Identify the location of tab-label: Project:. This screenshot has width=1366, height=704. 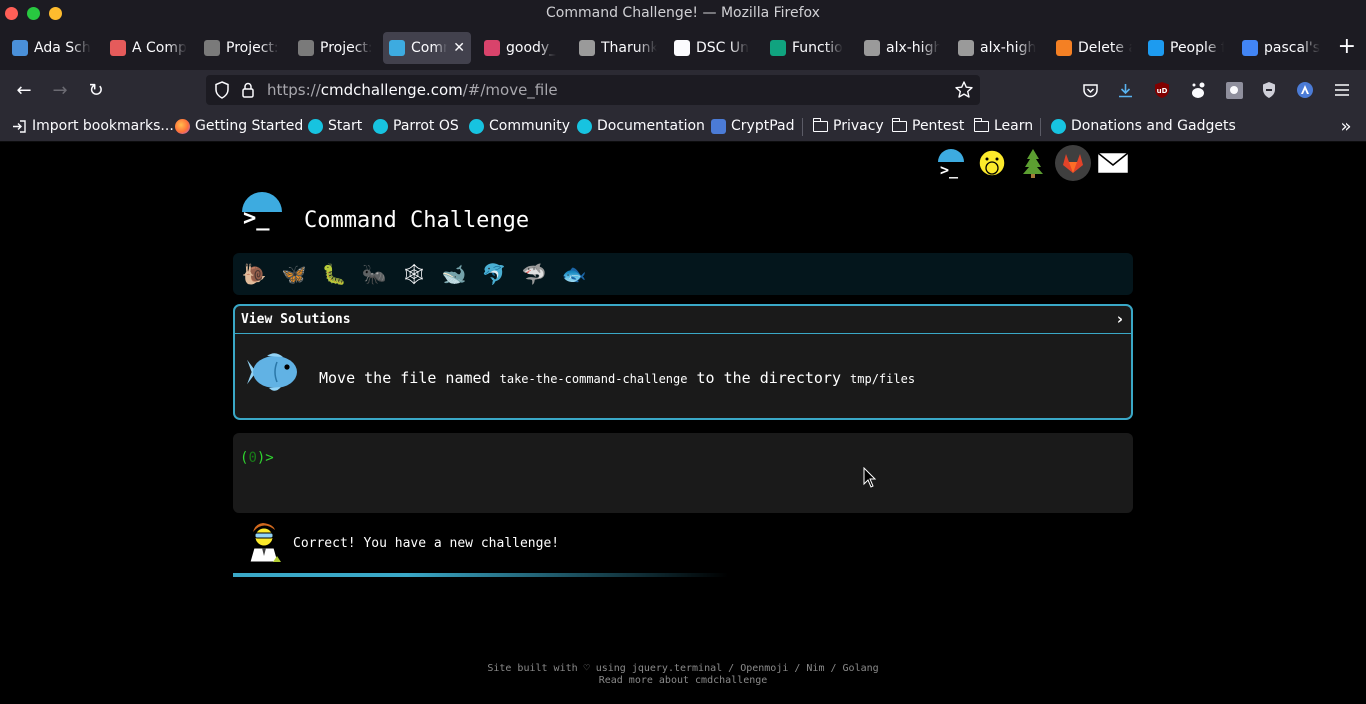
(252, 48).